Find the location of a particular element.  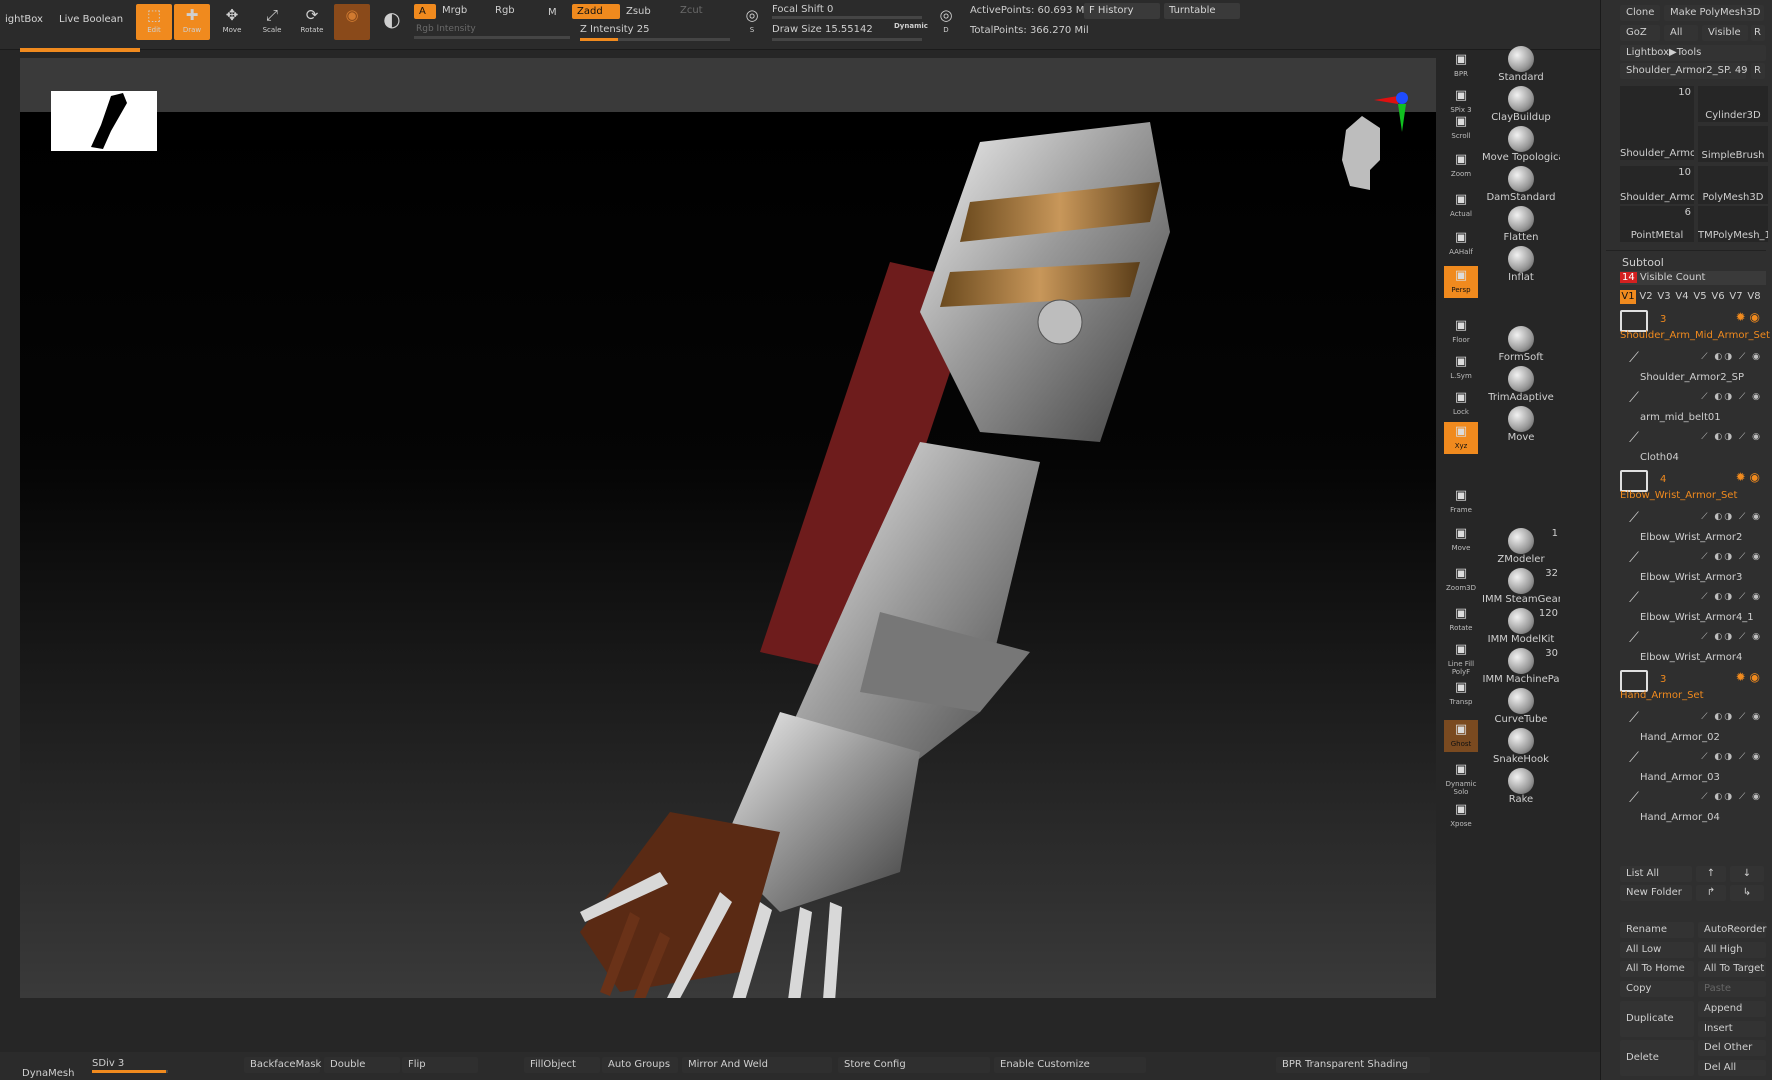

subtool-item: ⟋ ⟋ ◐◑ ⟋ ◉ Elbow_Wrist_Armor4 is located at coordinates (1692, 649).